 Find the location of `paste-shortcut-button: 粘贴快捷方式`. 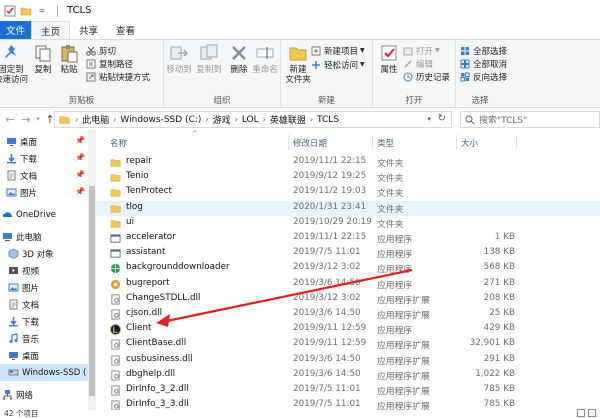

paste-shortcut-button: 粘贴快捷方式 is located at coordinates (118, 76).